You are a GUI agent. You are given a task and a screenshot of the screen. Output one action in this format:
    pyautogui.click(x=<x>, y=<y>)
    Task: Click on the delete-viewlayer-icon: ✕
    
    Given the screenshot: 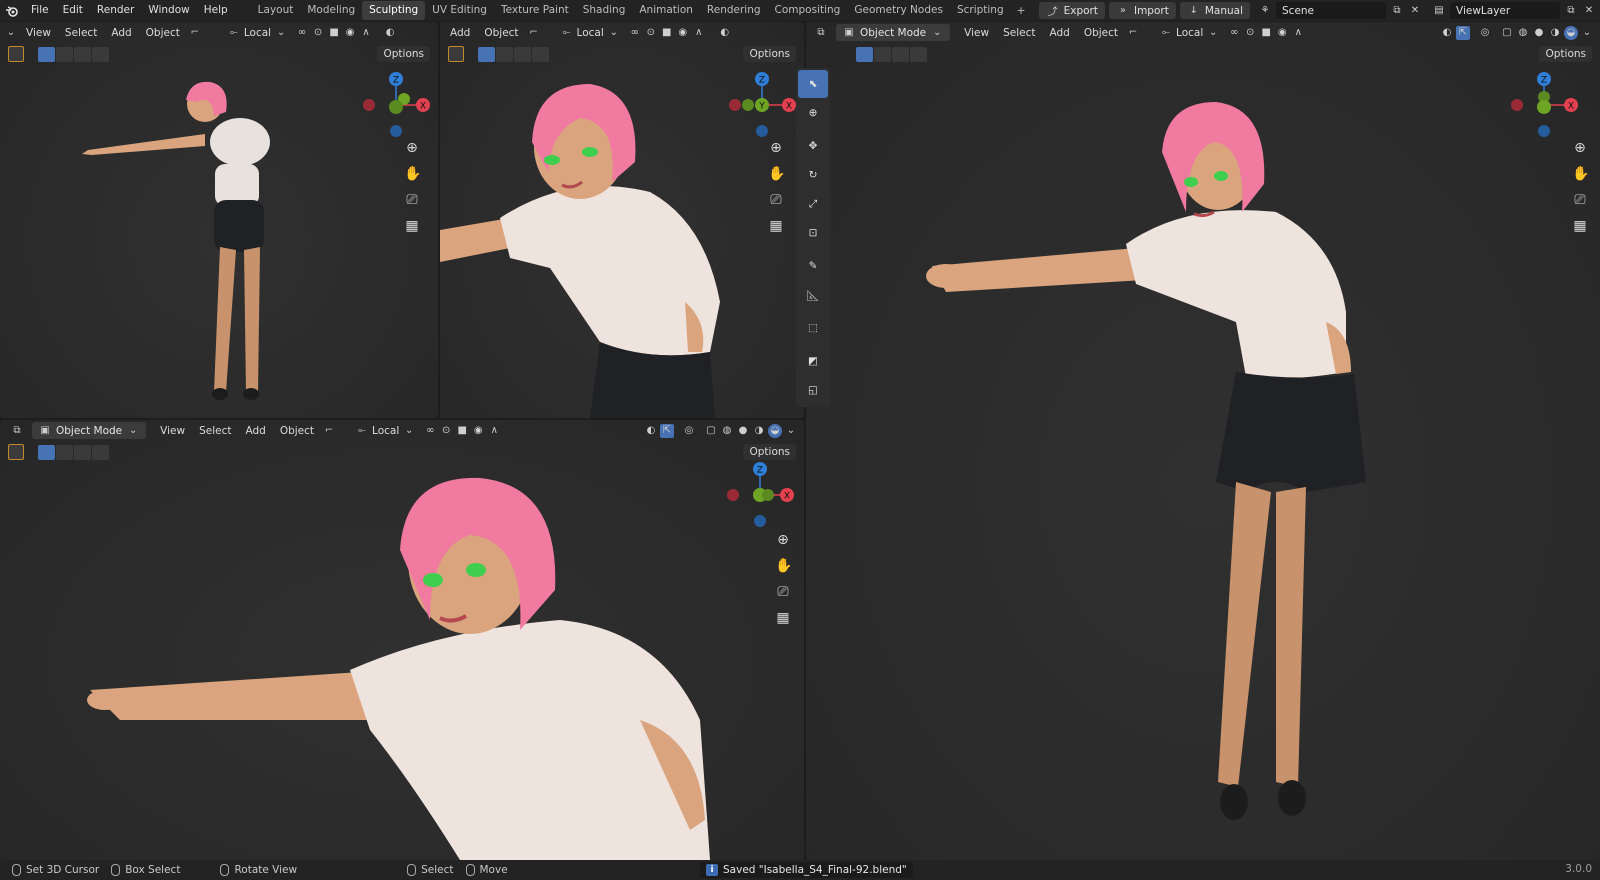 What is the action you would take?
    pyautogui.click(x=1589, y=11)
    